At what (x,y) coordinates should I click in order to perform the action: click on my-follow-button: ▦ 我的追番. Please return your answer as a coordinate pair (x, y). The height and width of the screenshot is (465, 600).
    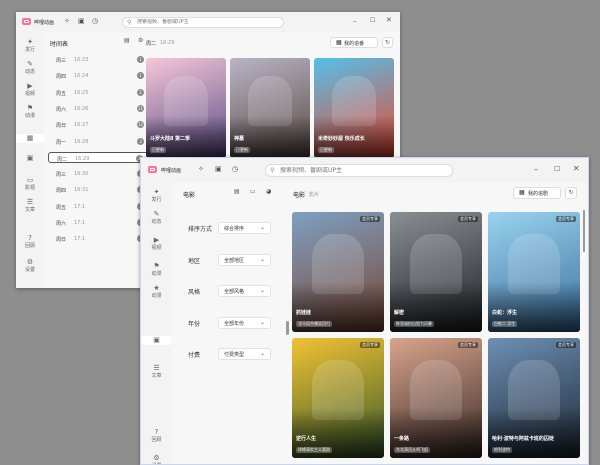
    Looking at the image, I should click on (354, 42).